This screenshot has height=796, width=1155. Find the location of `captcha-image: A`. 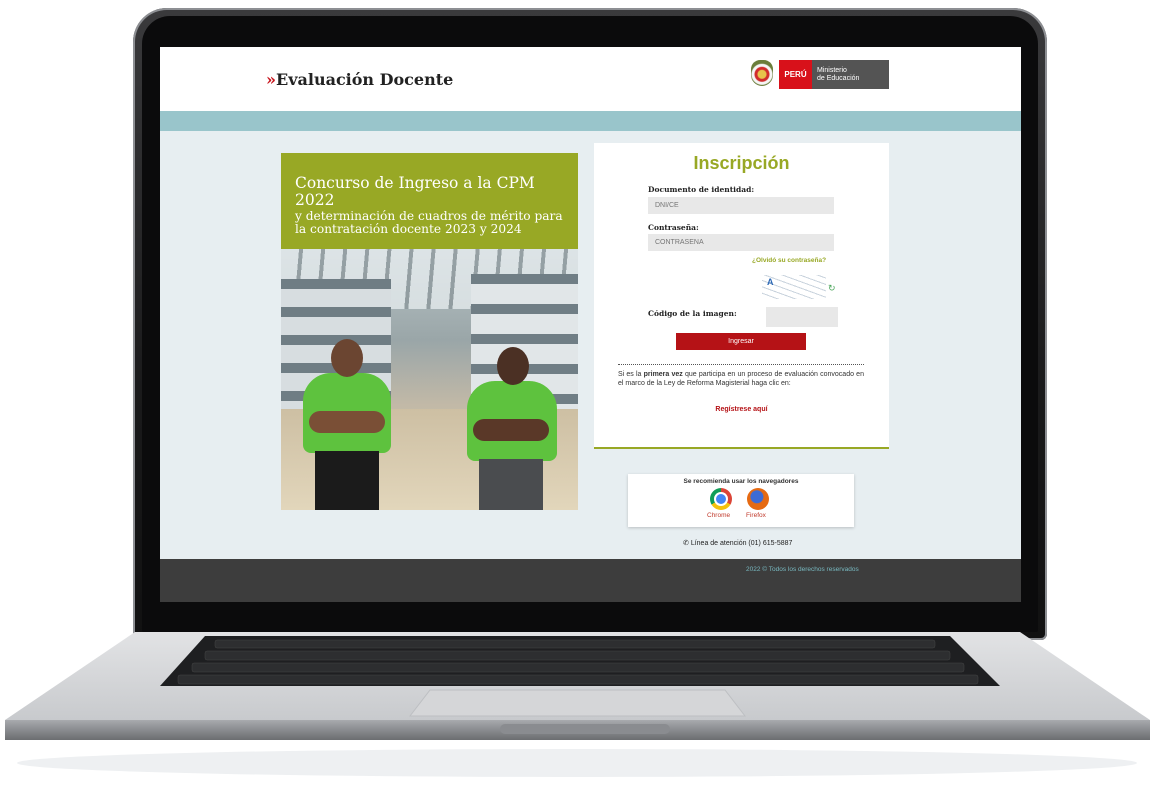

captcha-image: A is located at coordinates (794, 287).